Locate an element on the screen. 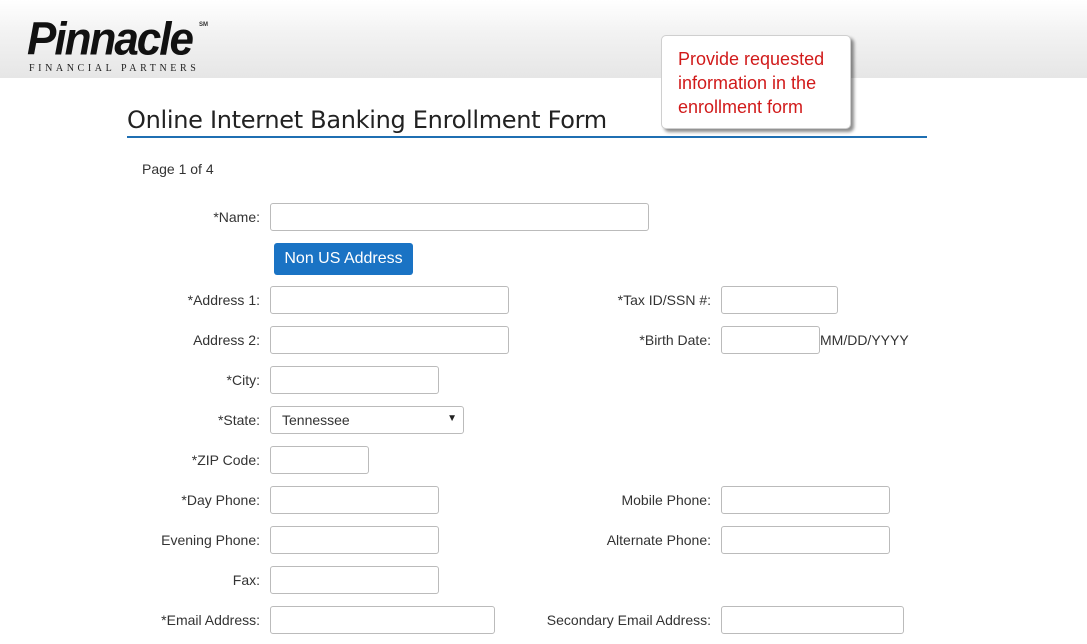  title-divider is located at coordinates (527, 137).